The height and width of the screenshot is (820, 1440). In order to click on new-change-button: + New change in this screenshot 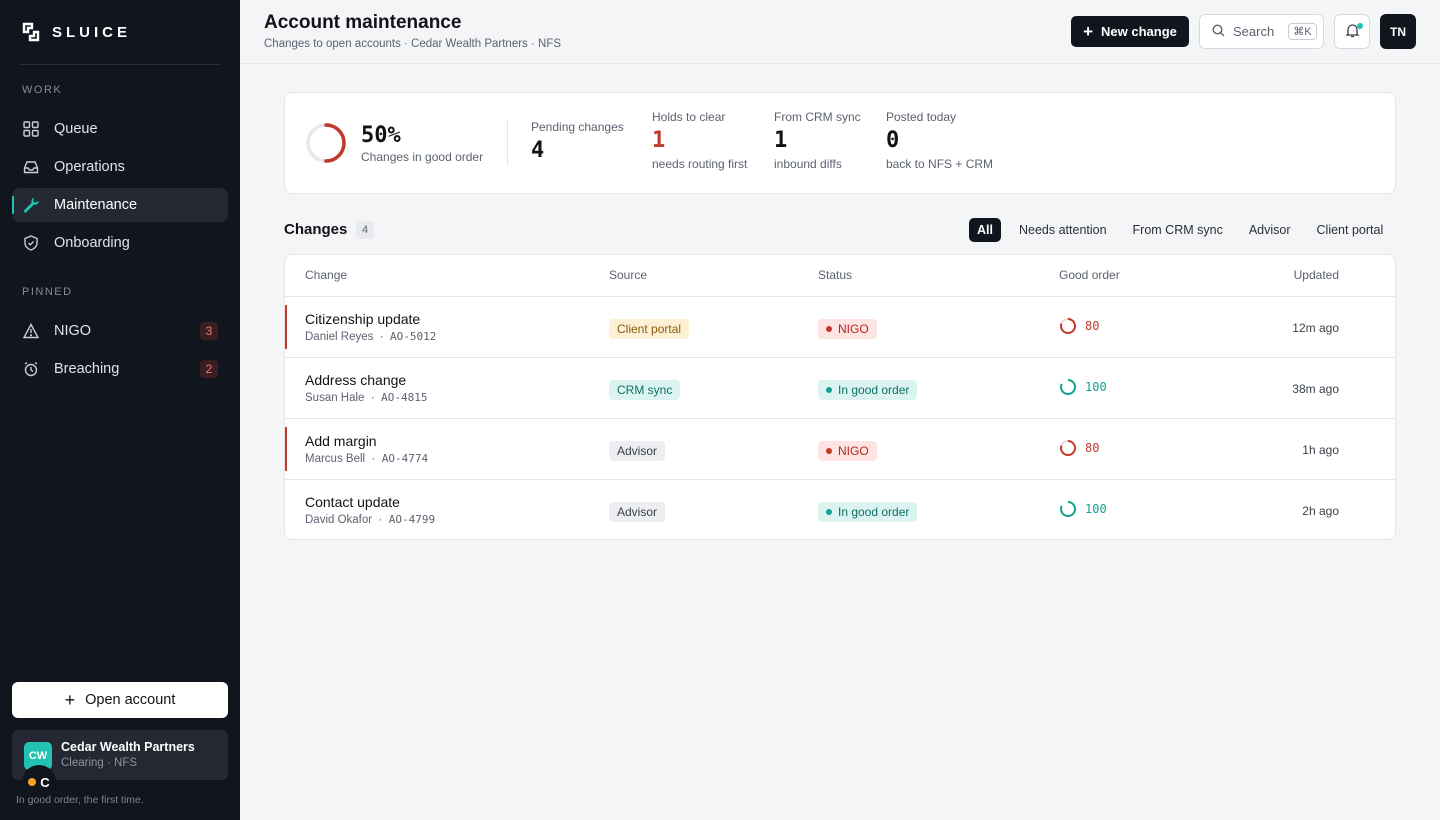, I will do `click(1130, 31)`.